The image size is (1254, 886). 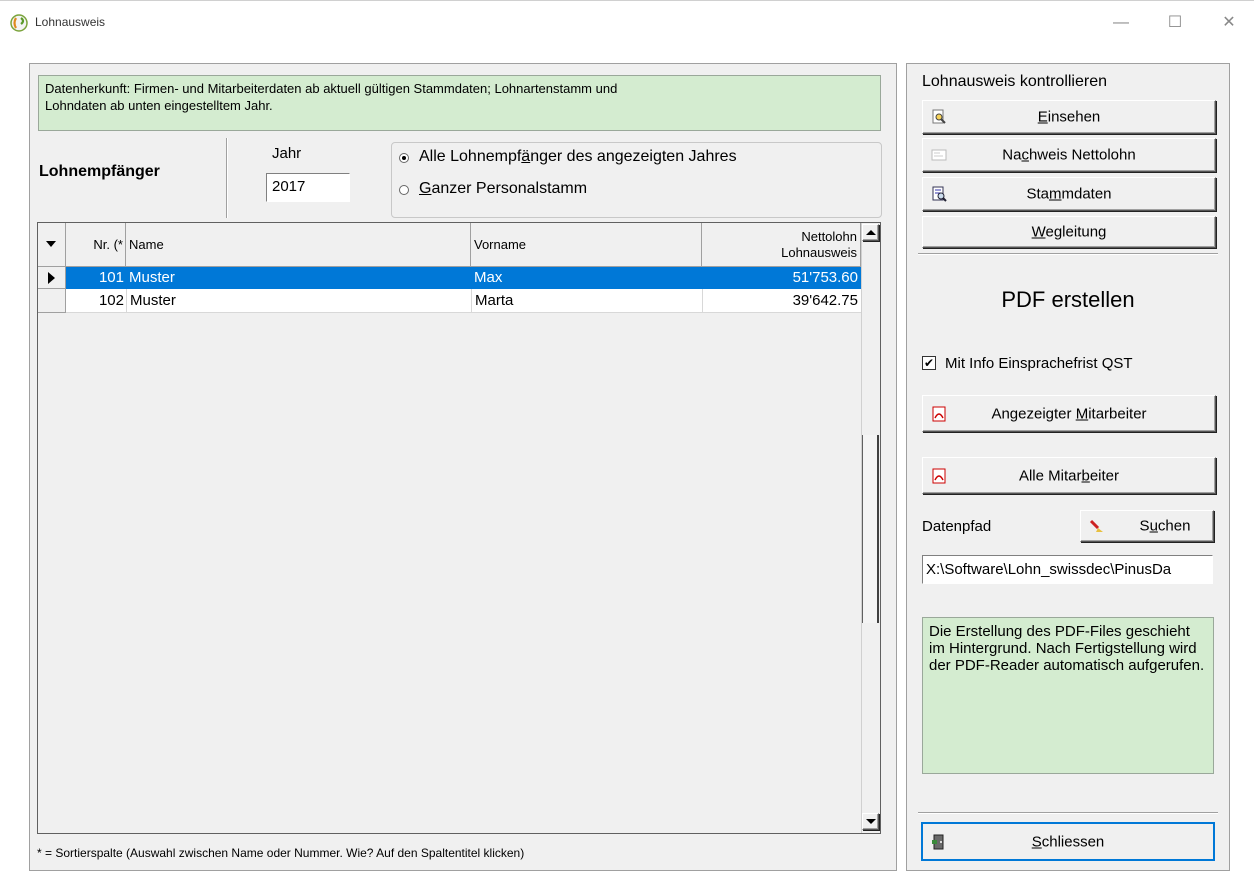 I want to click on data-path-label: Datenpfad, so click(x=957, y=526).